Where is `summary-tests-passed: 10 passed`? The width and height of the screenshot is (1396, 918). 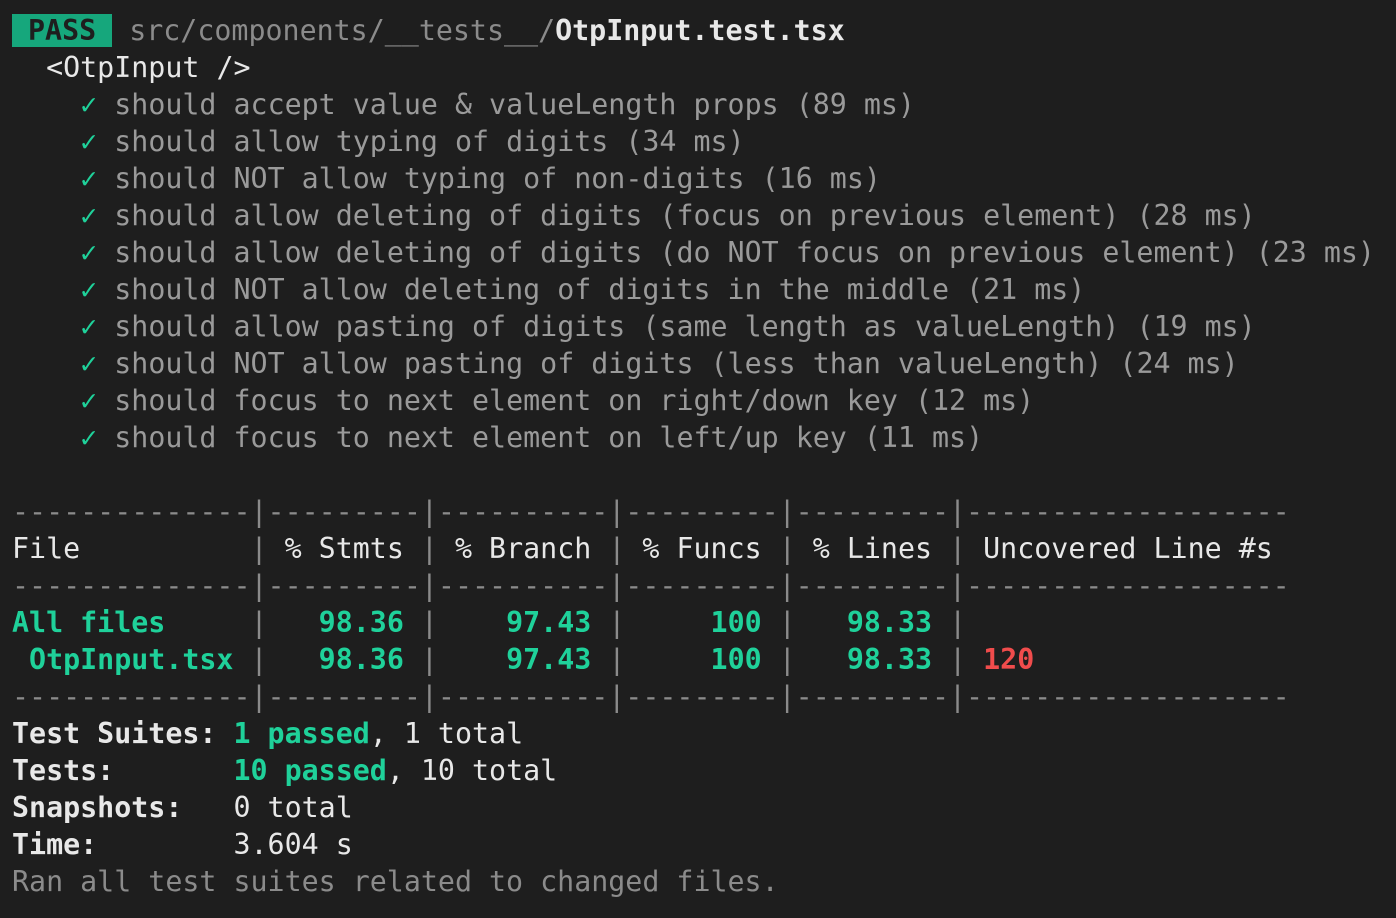 summary-tests-passed: 10 passed is located at coordinates (310, 770).